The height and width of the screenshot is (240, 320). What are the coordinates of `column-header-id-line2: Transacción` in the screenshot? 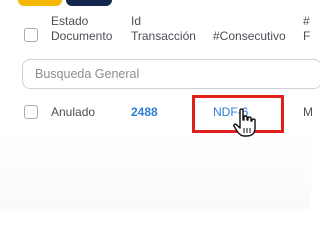 It's located at (163, 36).